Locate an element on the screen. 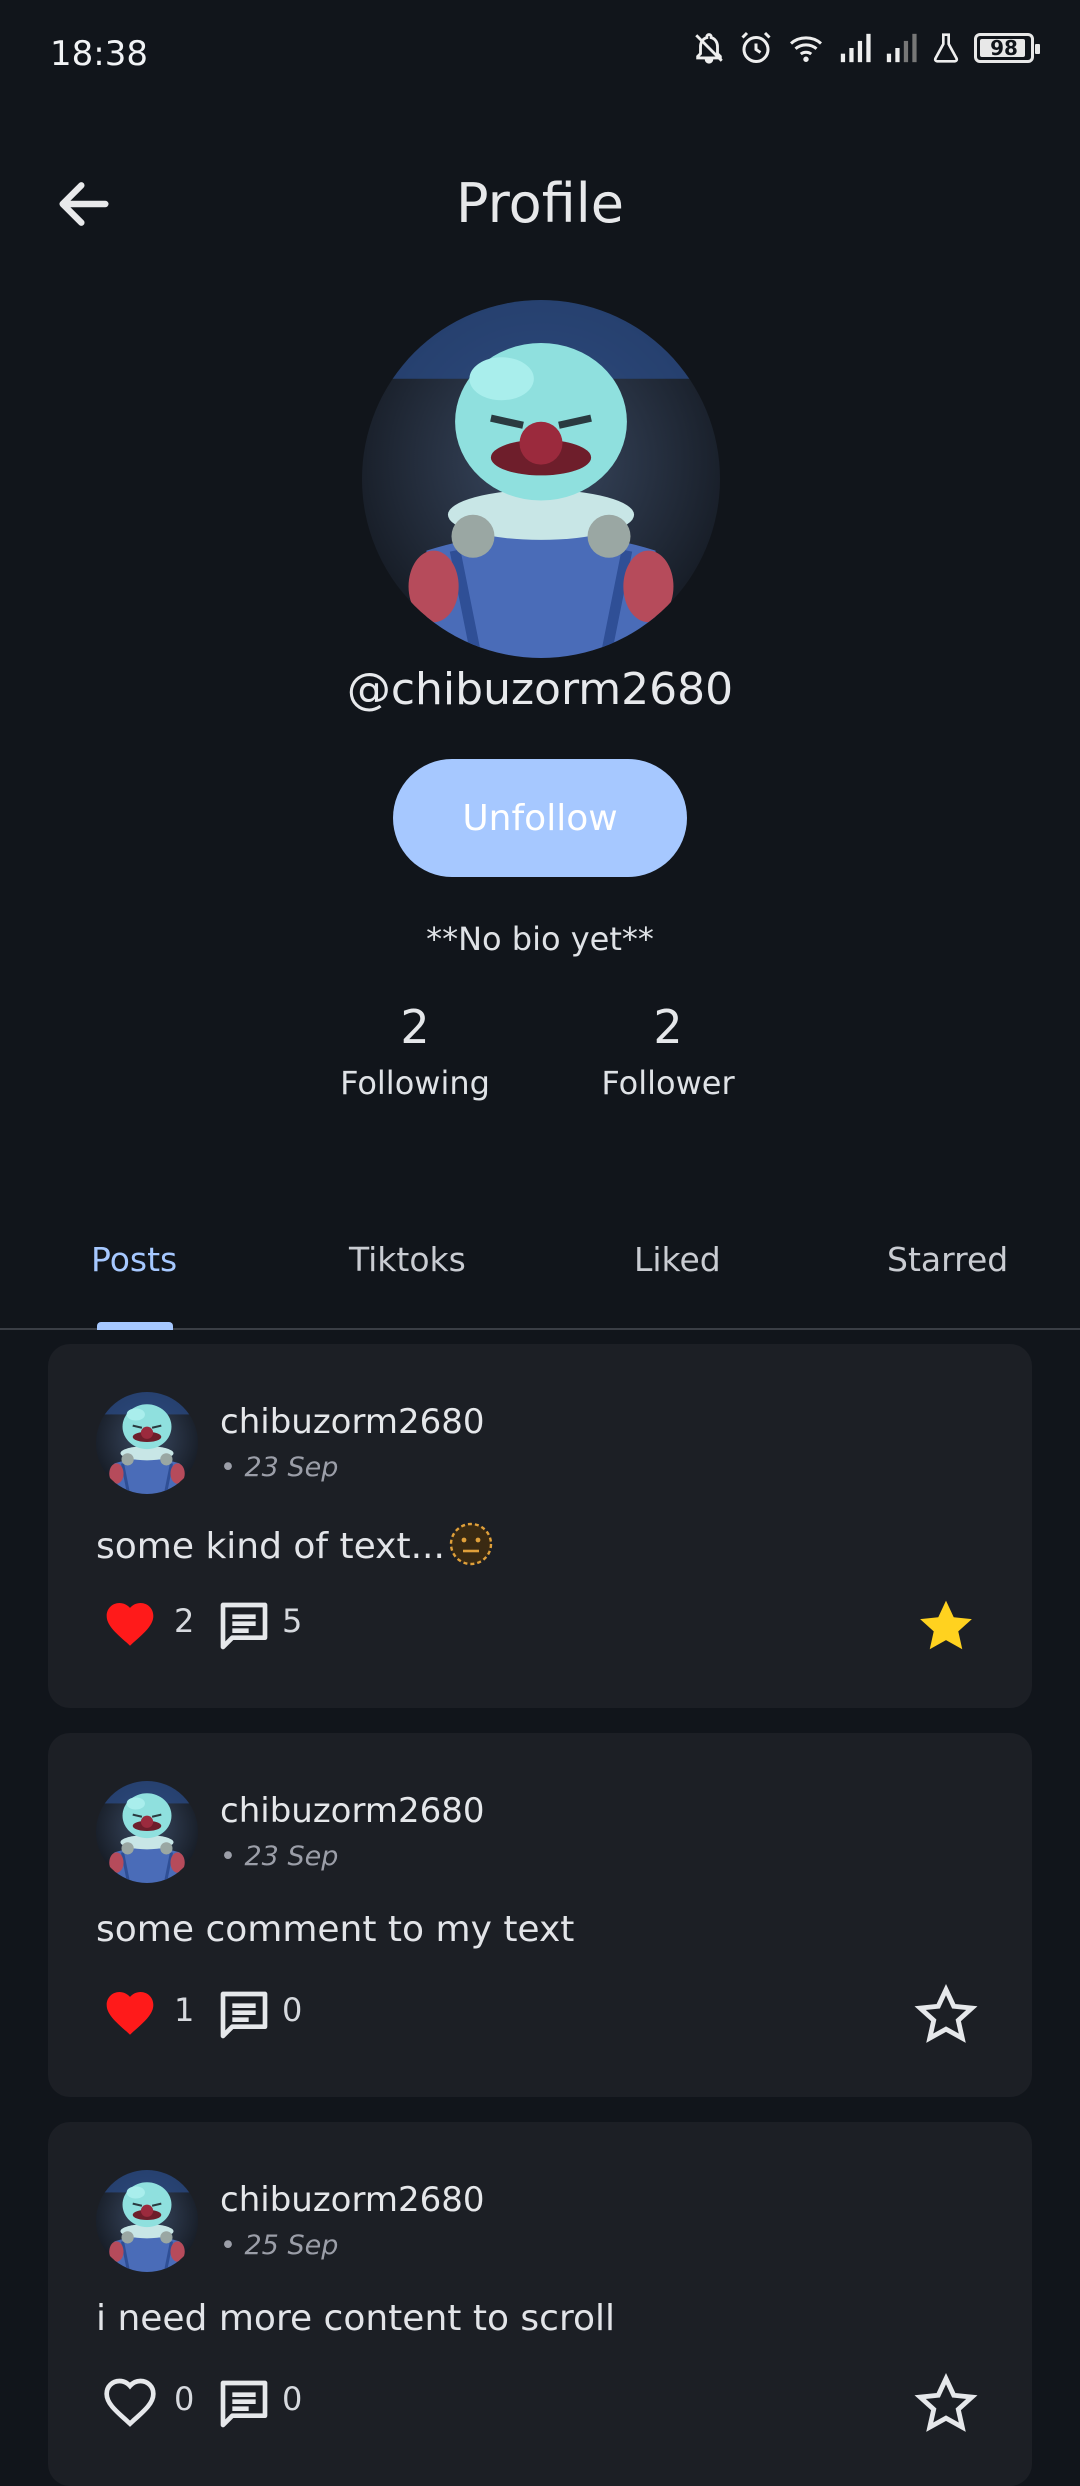 The width and height of the screenshot is (1080, 2486). unfollow-button: Unfollow is located at coordinates (540, 818).